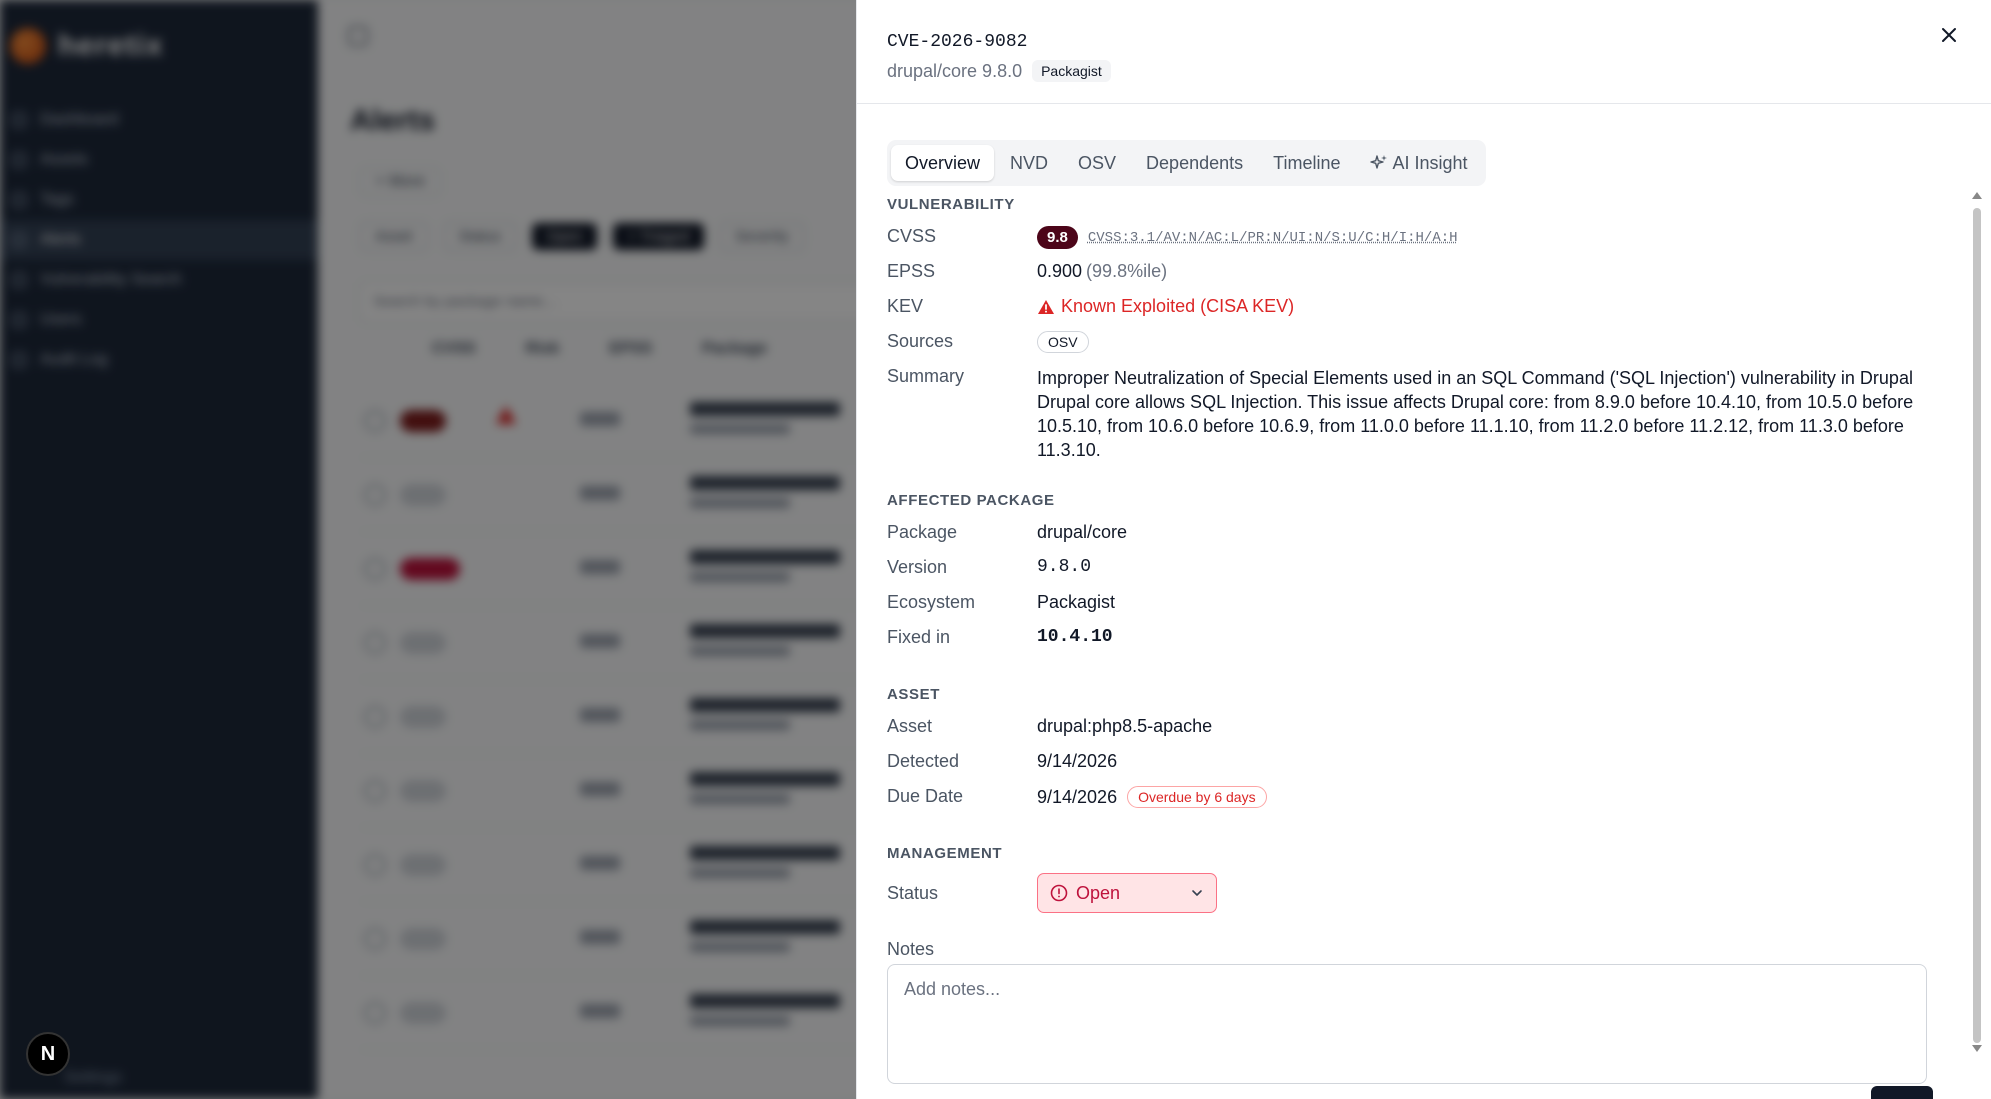  What do you see at coordinates (1977, 625) in the screenshot?
I see `scrollbar-thumb` at bounding box center [1977, 625].